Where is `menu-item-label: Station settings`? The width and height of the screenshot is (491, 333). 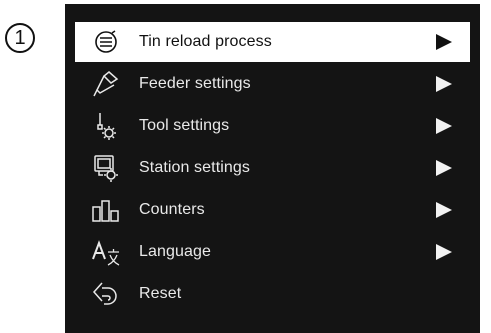
menu-item-label: Station settings is located at coordinates (194, 167).